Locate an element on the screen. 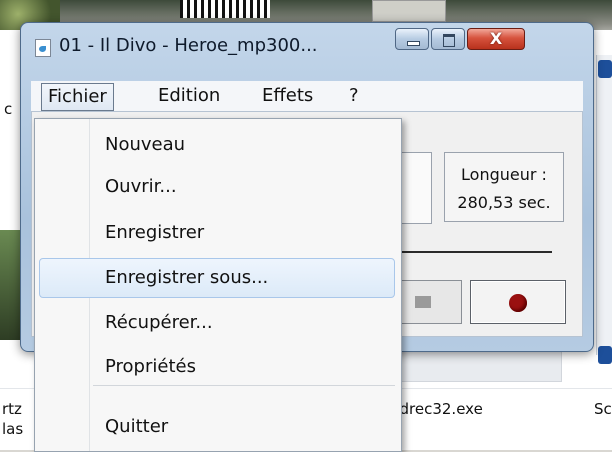 The image size is (612, 452). maximize-icon is located at coordinates (449, 40).